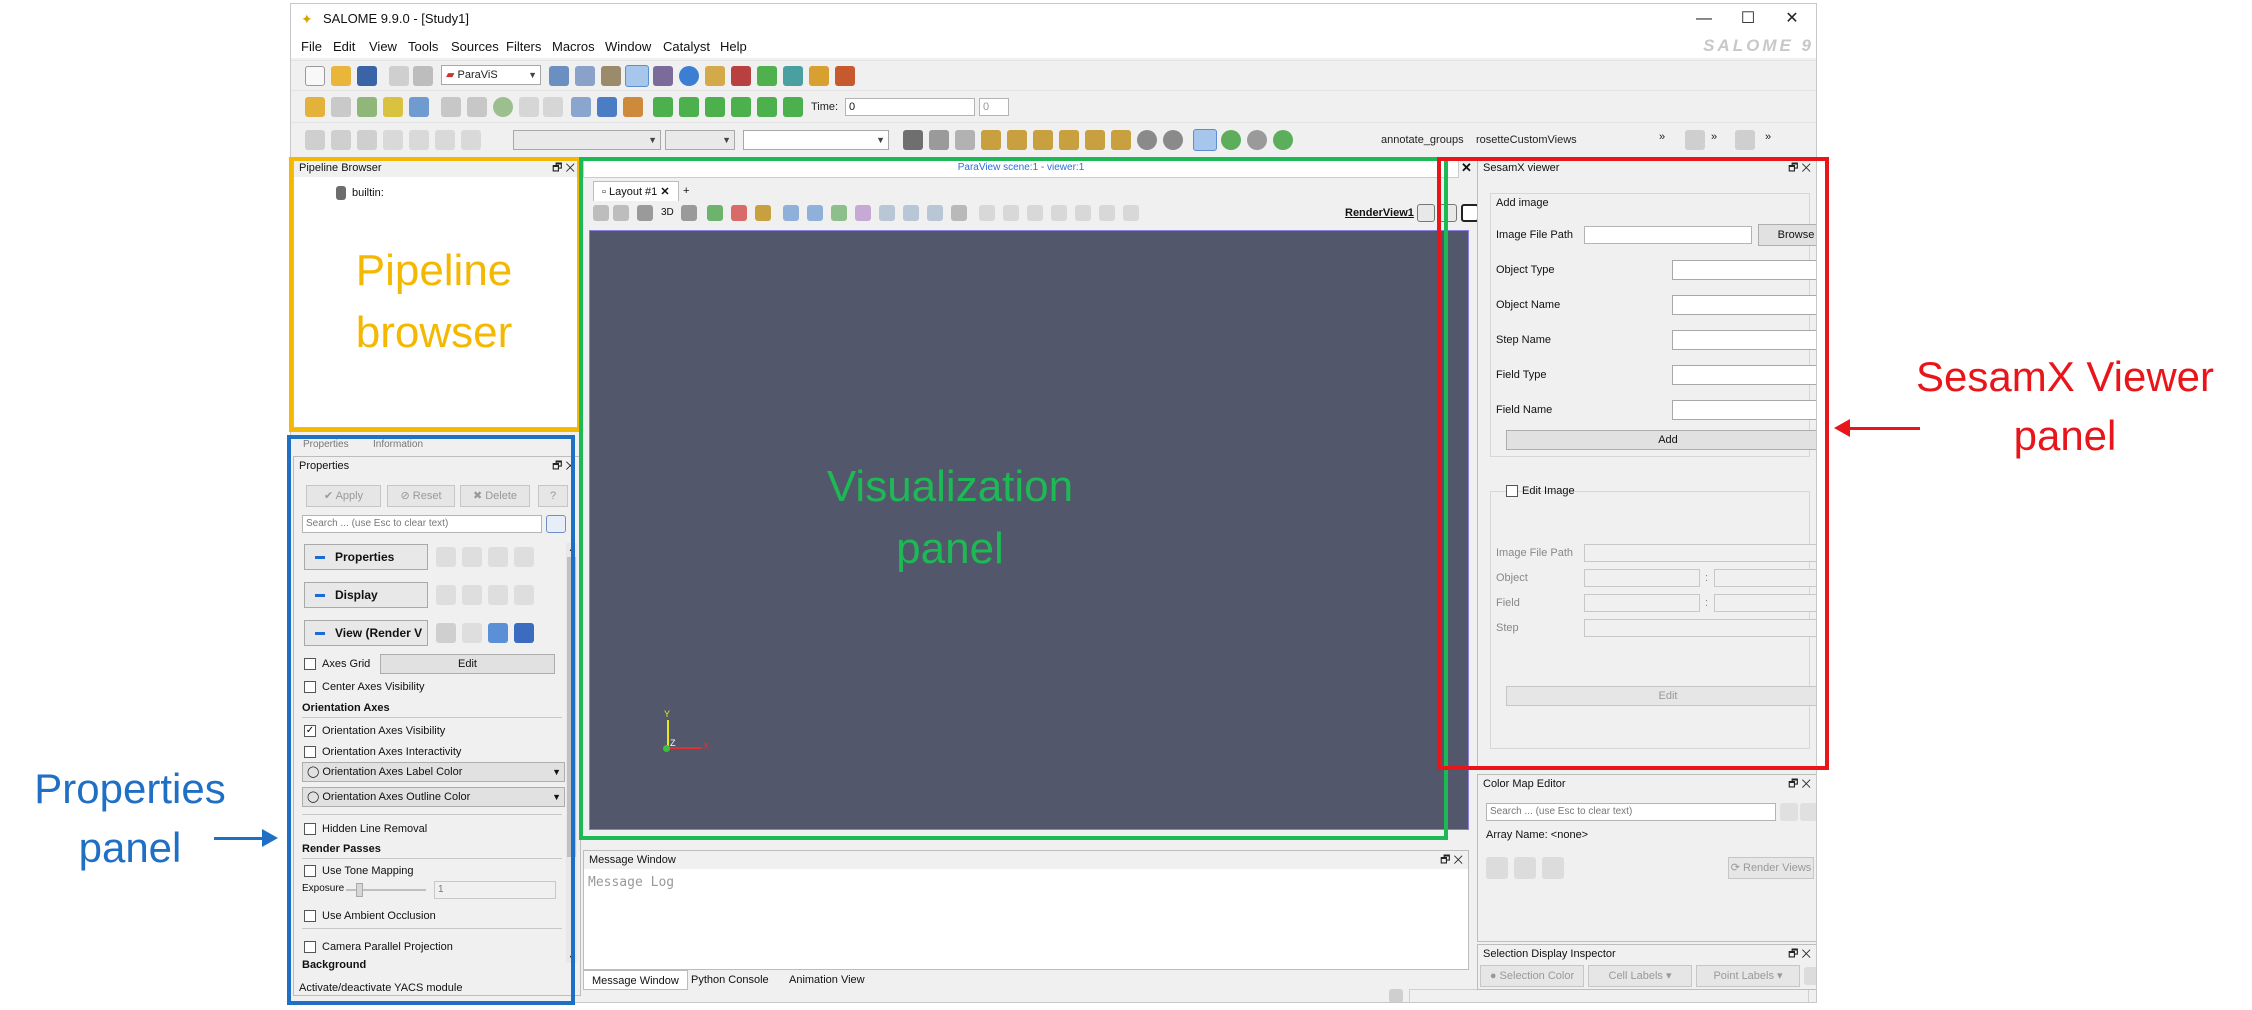 The width and height of the screenshot is (2252, 1010). What do you see at coordinates (741, 107) in the screenshot?
I see `next-frame-icon` at bounding box center [741, 107].